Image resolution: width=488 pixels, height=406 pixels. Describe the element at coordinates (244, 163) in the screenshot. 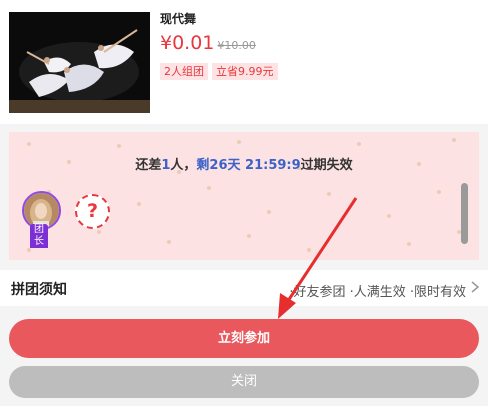

I see `group-status-text: 还差1人，剩26天 21:59:9过期失效` at that location.